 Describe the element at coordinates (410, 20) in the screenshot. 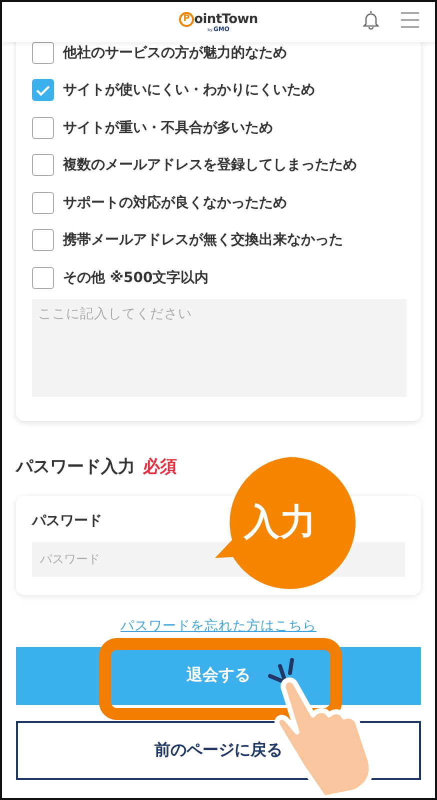

I see `menu-icon` at that location.